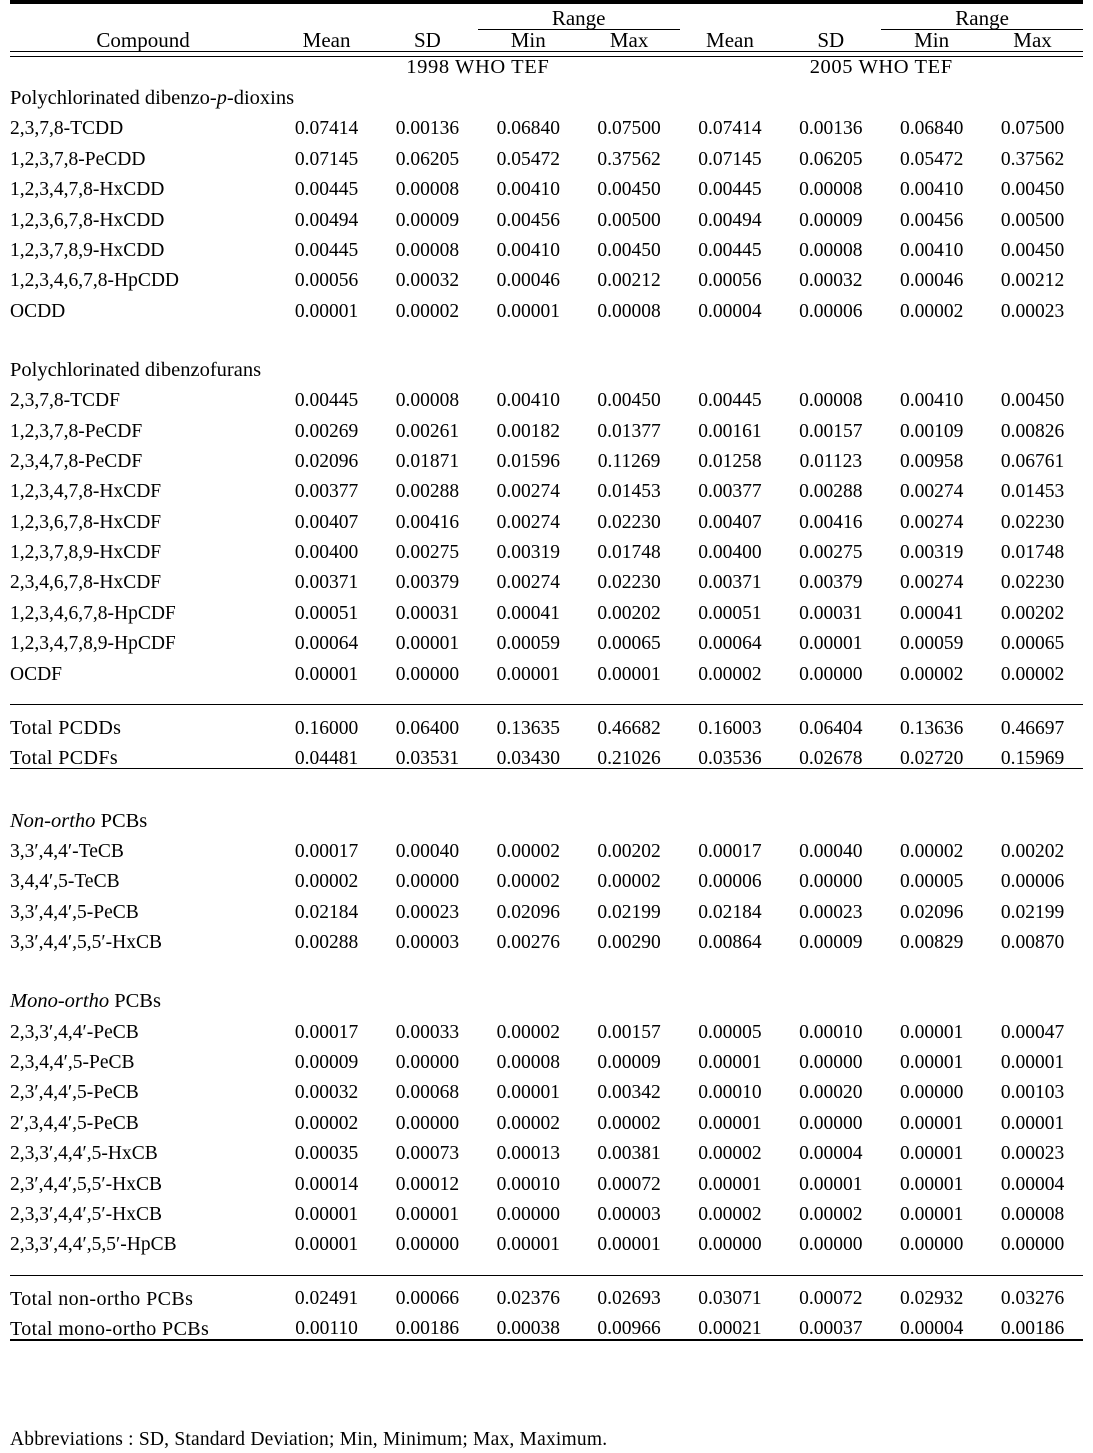 Image resolution: width=1093 pixels, height=1453 pixels. Describe the element at coordinates (931, 1299) in the screenshot. I see `total-cell-value-7: 0.02932` at that location.